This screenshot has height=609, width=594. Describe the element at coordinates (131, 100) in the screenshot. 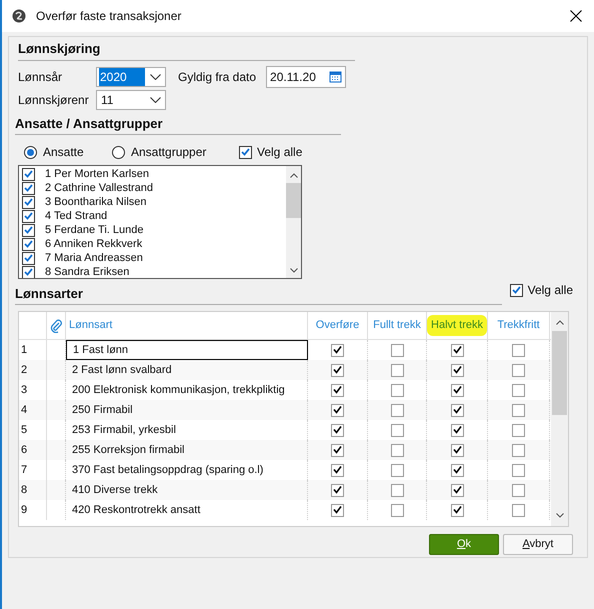

I see `run-dropdown: 11` at that location.